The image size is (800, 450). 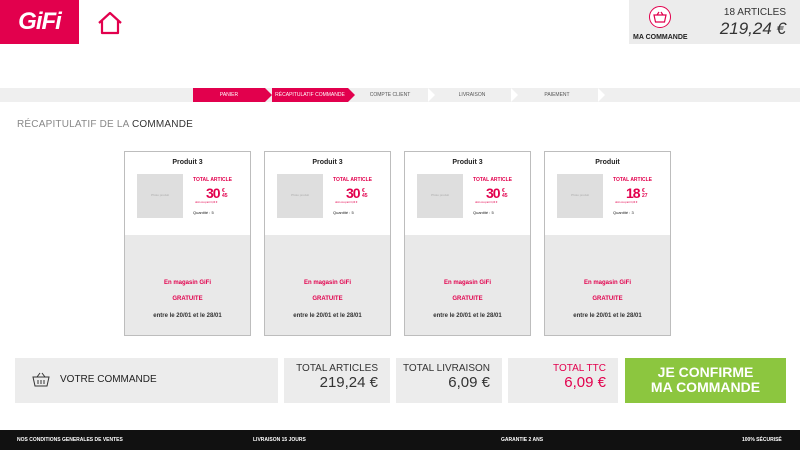 What do you see at coordinates (162, 124) in the screenshot?
I see `page-title-dark: COMMANDE` at bounding box center [162, 124].